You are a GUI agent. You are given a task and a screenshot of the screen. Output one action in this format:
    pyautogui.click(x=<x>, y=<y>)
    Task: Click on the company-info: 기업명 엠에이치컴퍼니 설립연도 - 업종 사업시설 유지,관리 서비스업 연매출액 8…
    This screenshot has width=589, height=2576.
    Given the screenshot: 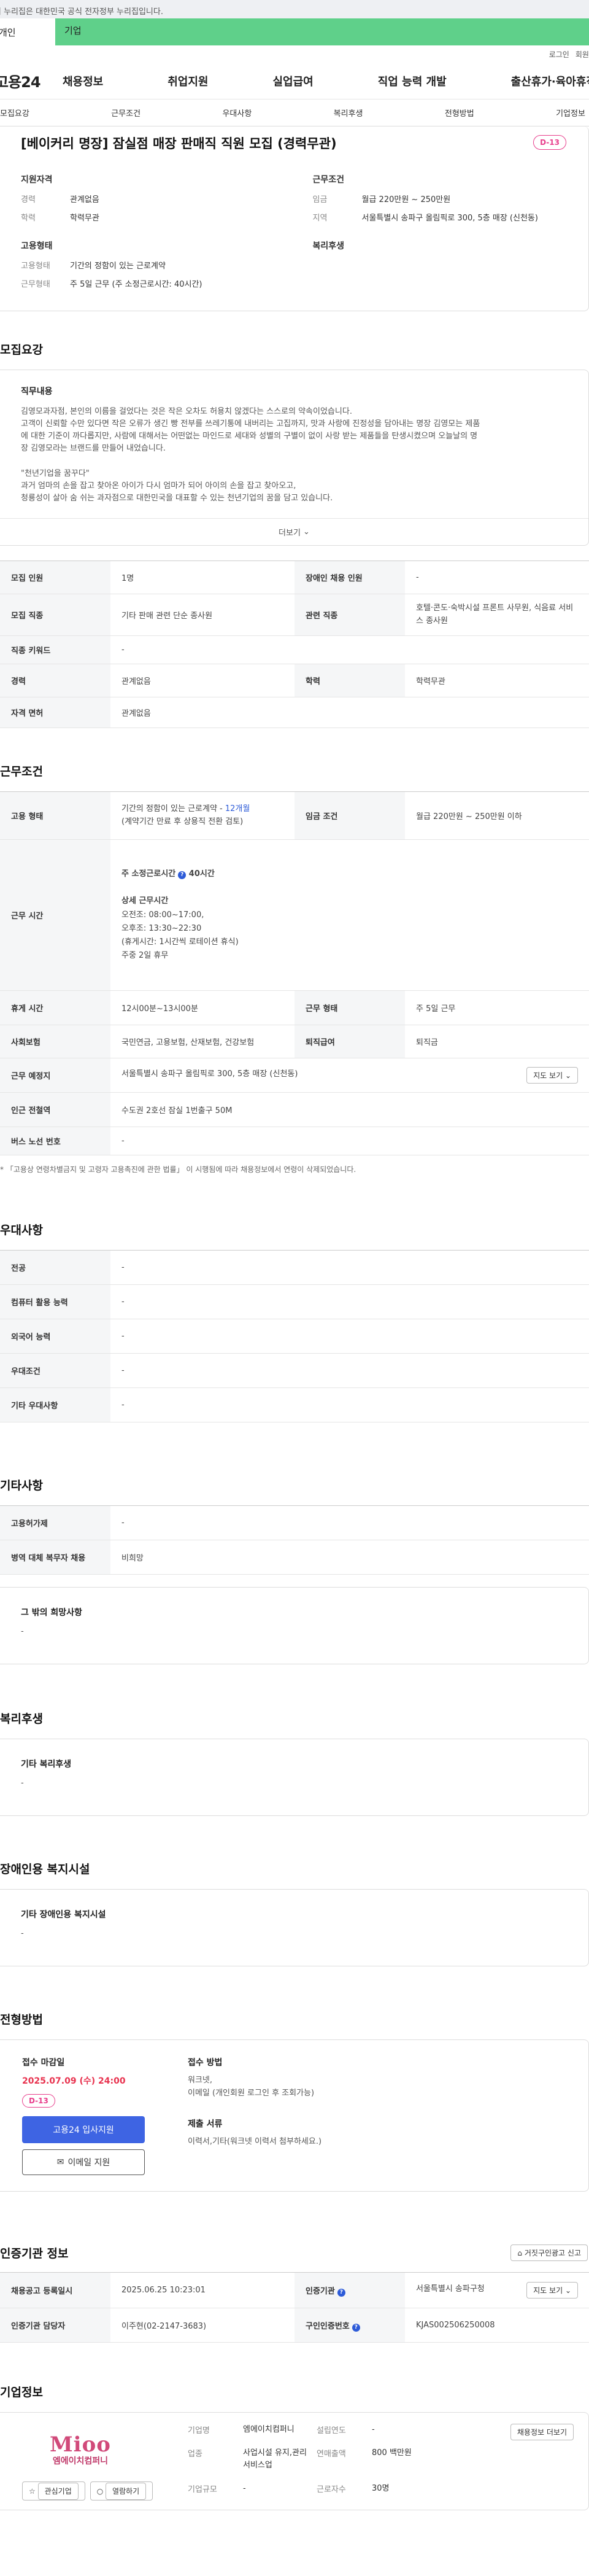 What is the action you would take?
    pyautogui.click(x=300, y=2459)
    